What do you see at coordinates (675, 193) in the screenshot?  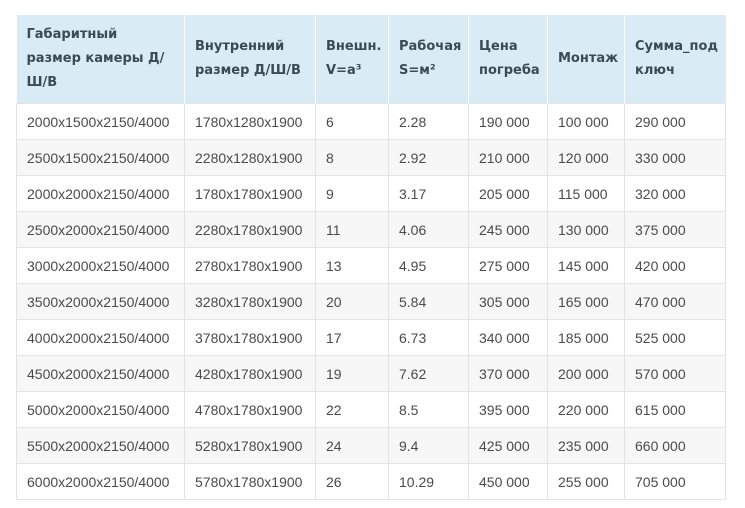 I see `cell-turnkey-total: 320 000` at bounding box center [675, 193].